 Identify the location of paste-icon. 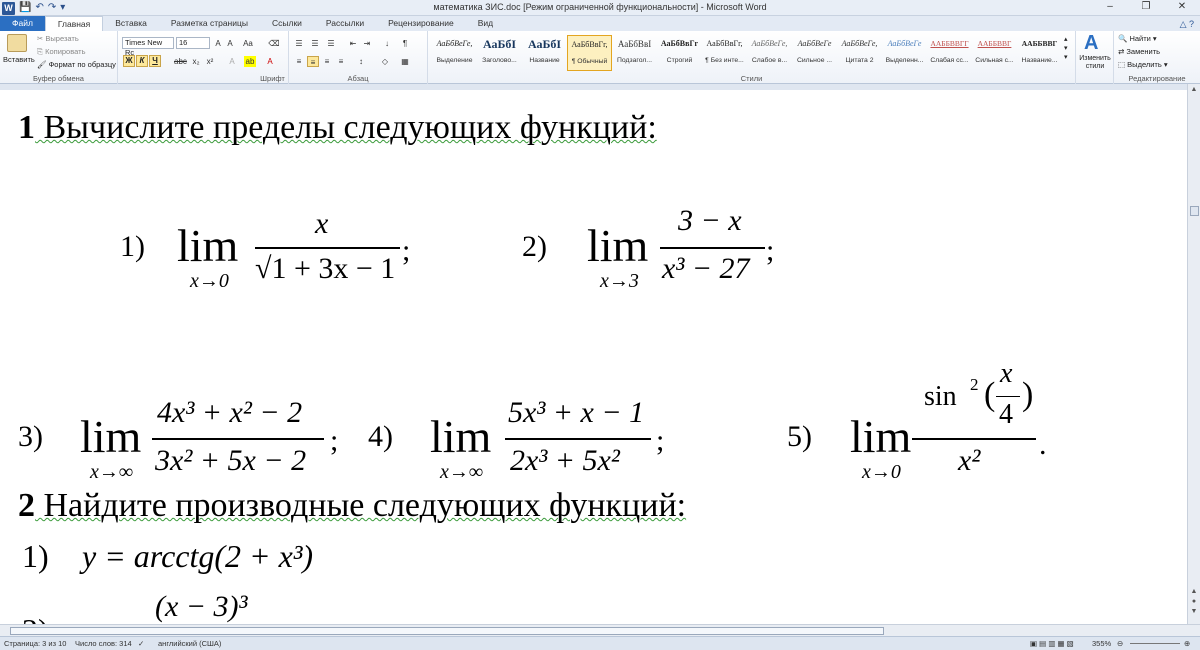
(17, 43).